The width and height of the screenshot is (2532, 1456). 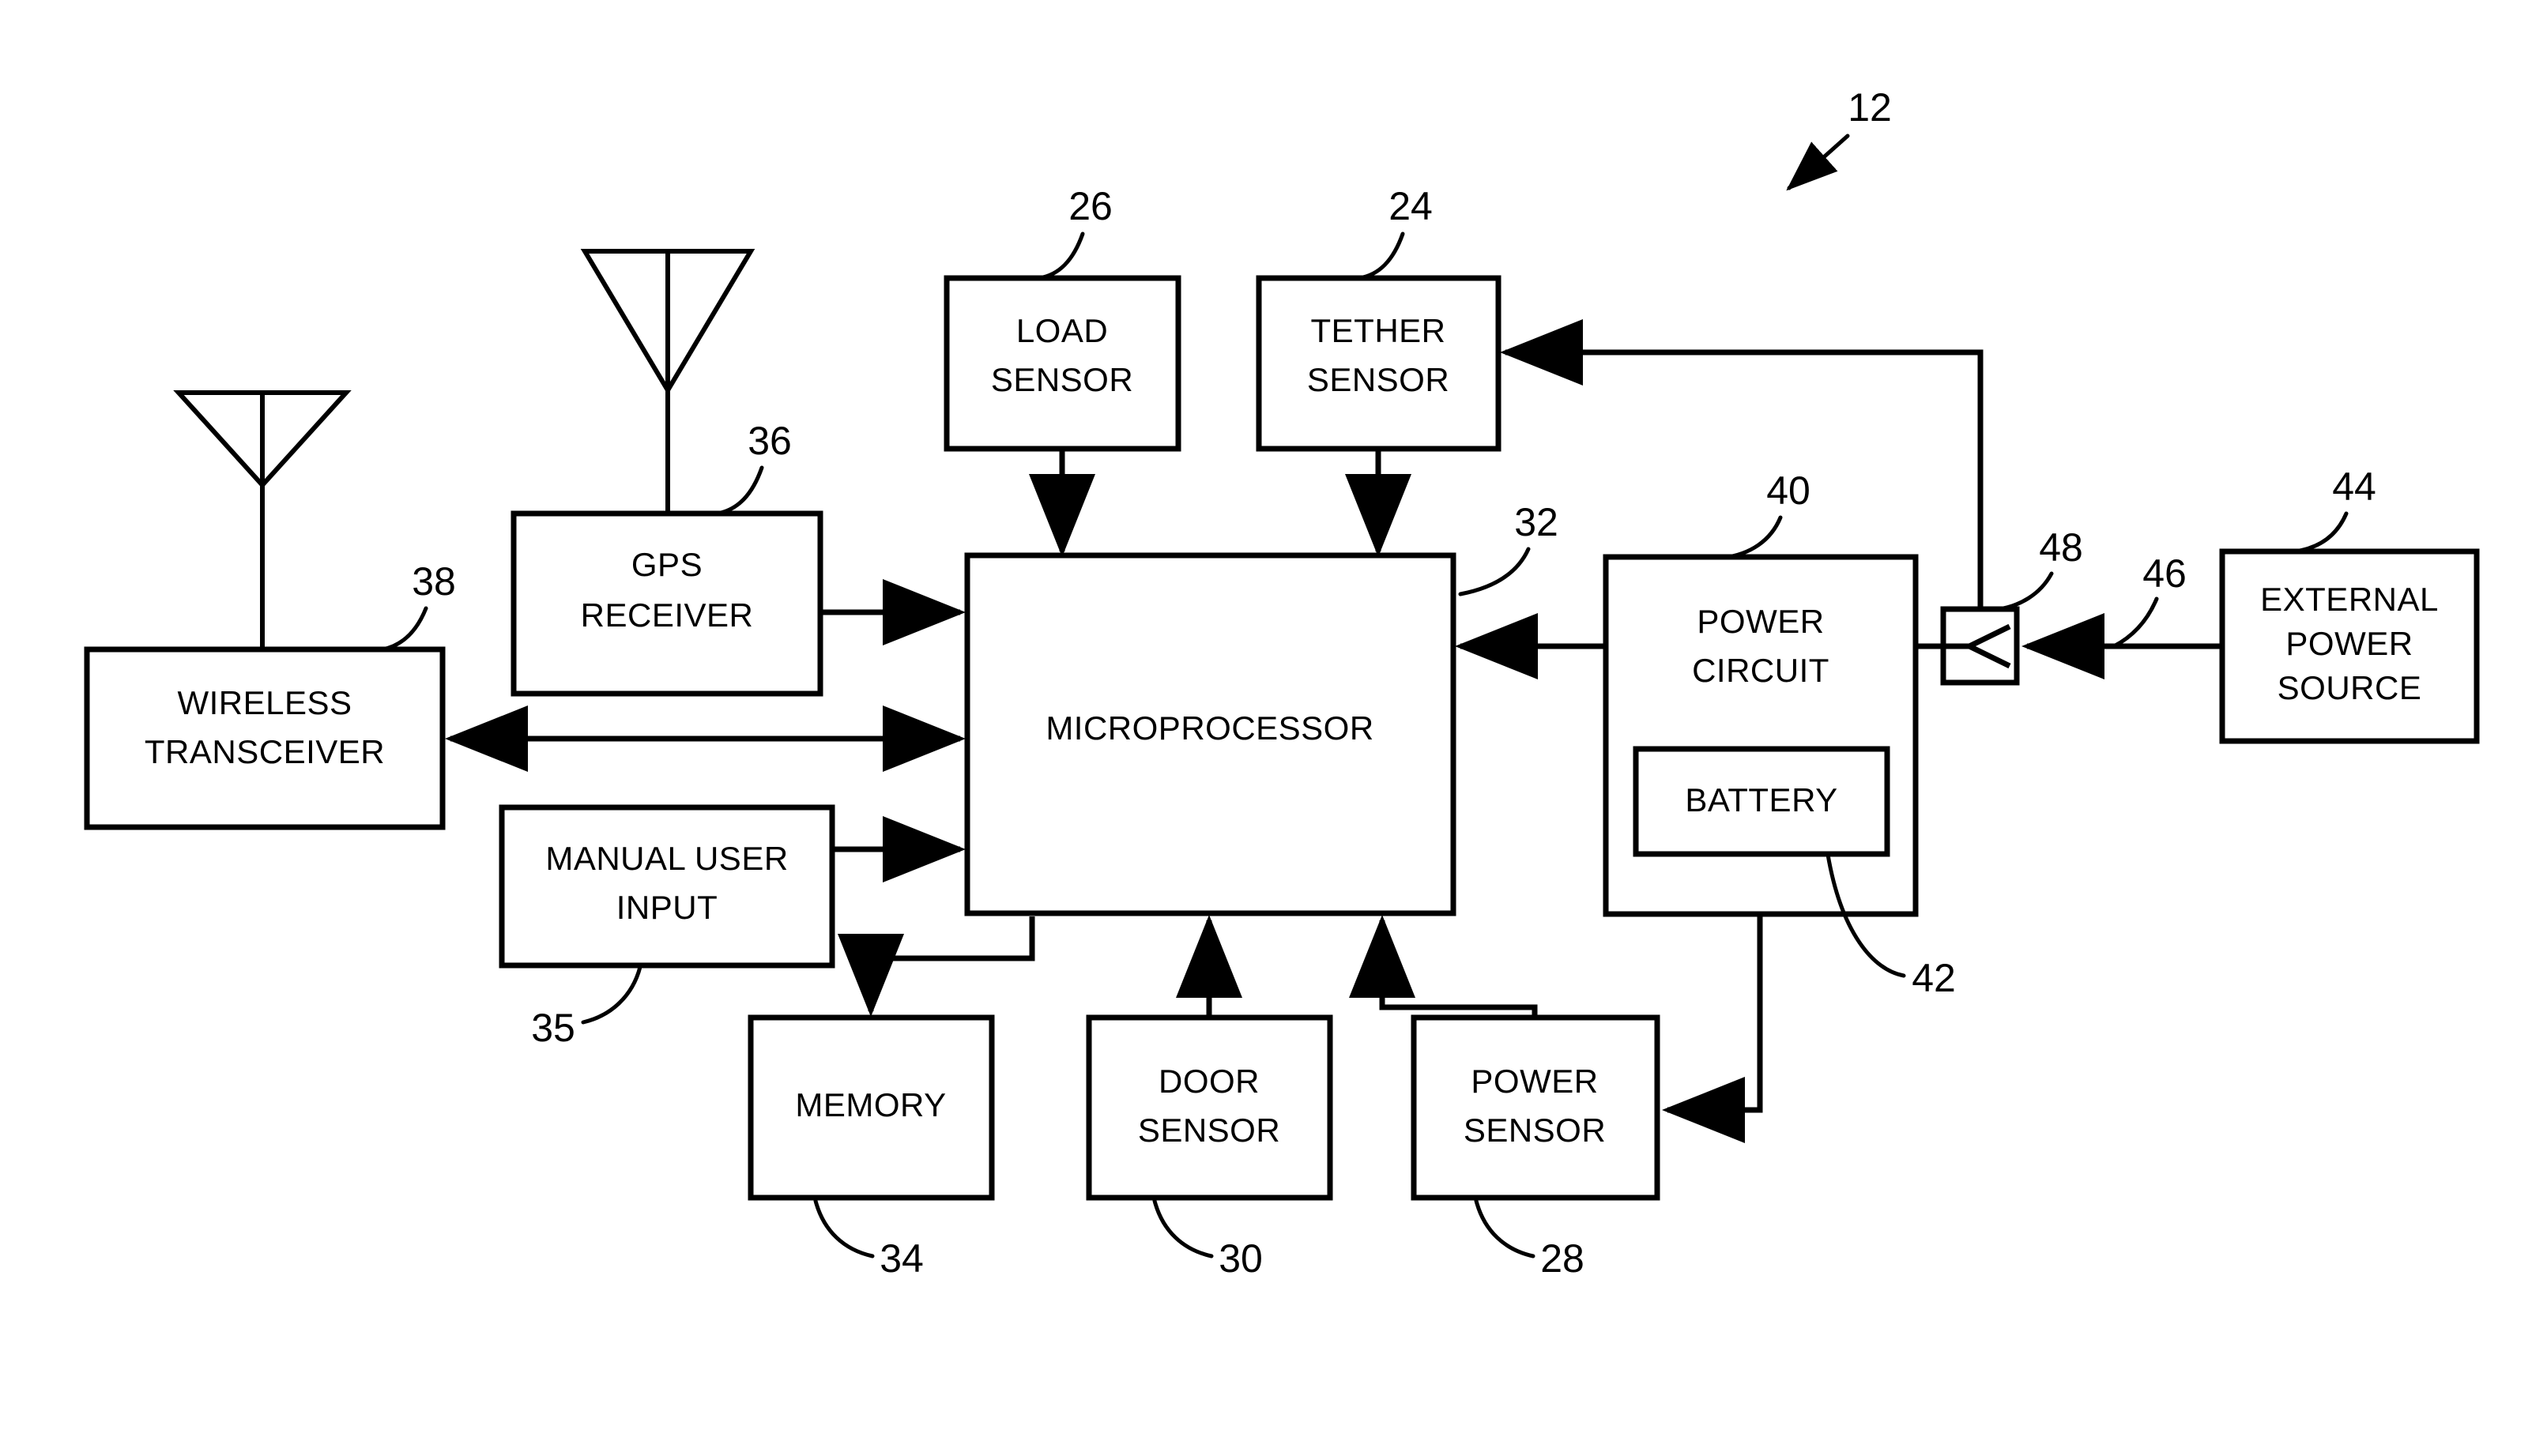 What do you see at coordinates (1210, 1081) in the screenshot?
I see `door-sensor-label-1: DOOR` at bounding box center [1210, 1081].